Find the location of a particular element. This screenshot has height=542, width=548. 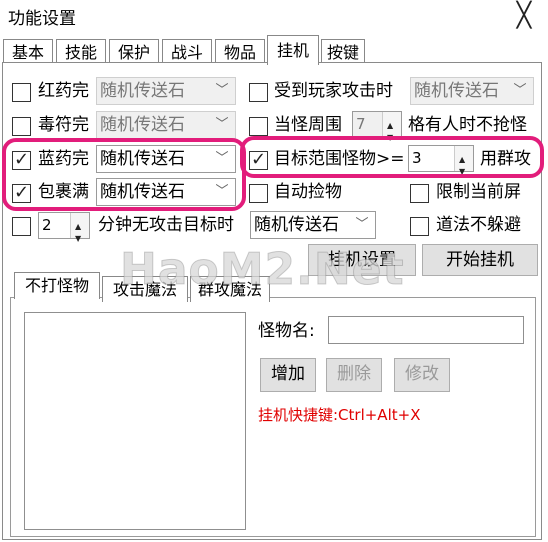

no-target-select: 随机传送石 ﹀ is located at coordinates (313, 225).